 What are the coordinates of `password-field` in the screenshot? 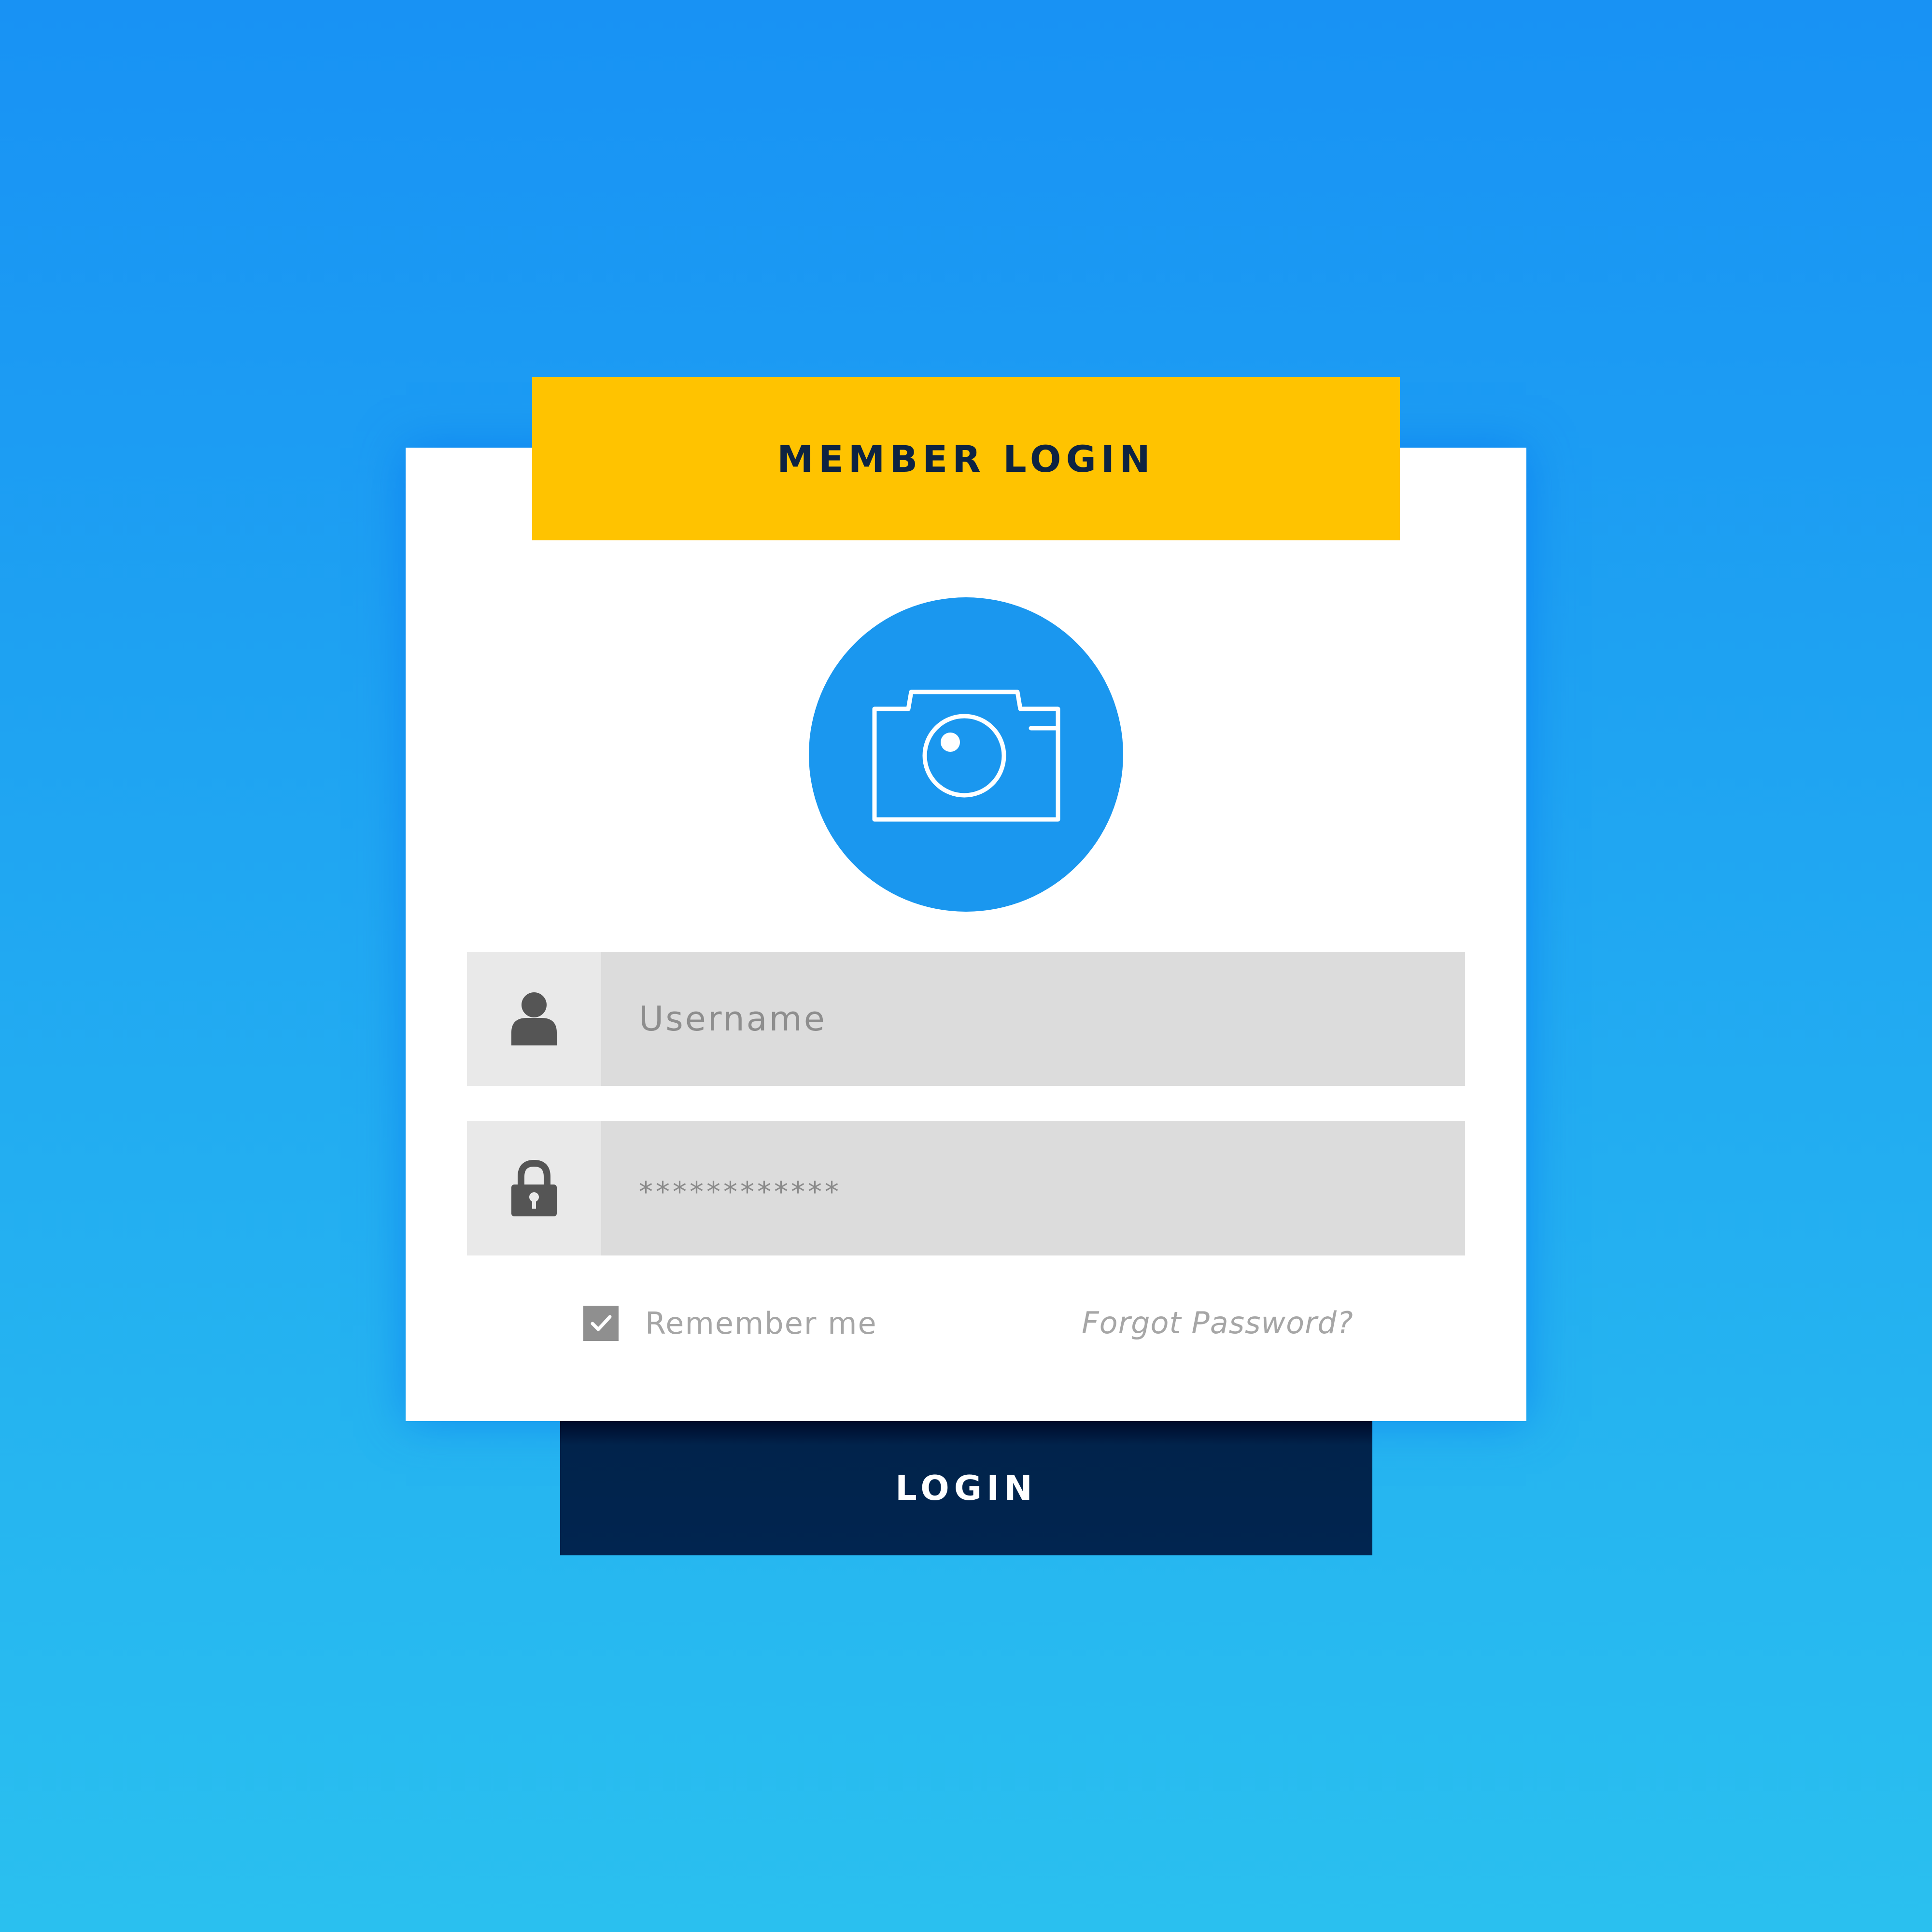 It's located at (966, 1188).